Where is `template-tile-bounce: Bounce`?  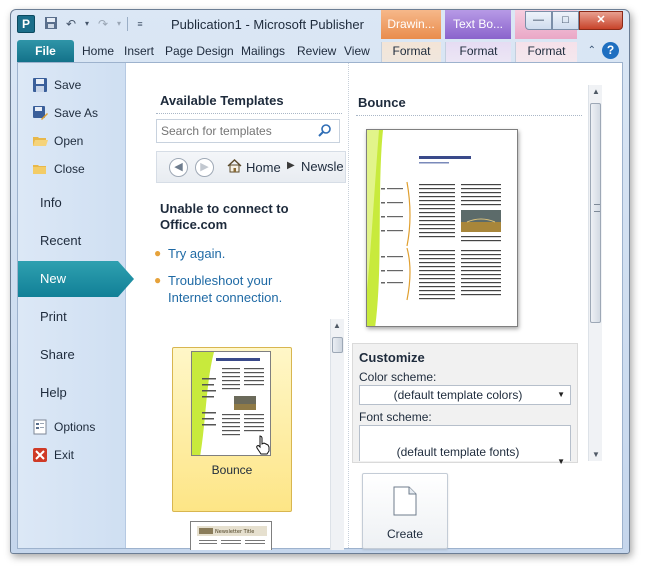
template-tile-bounce: Bounce is located at coordinates (232, 429).